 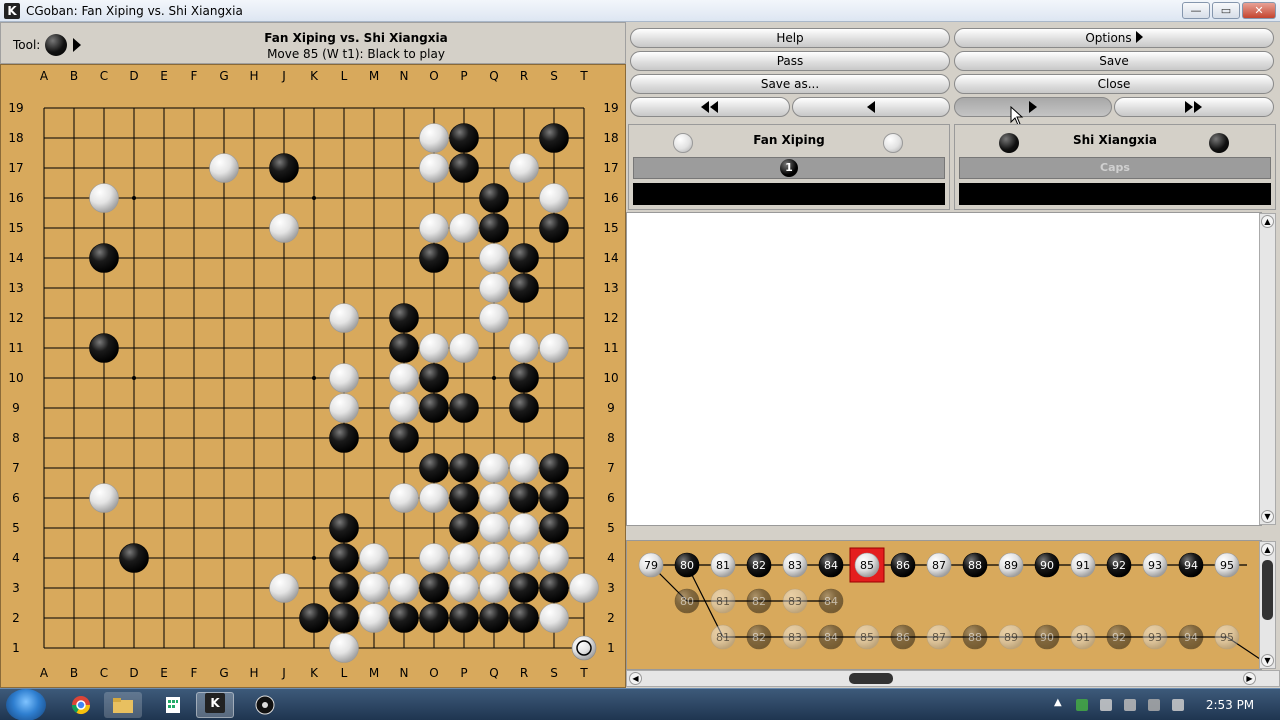 I want to click on step-forward-button, so click(x=1033, y=107).